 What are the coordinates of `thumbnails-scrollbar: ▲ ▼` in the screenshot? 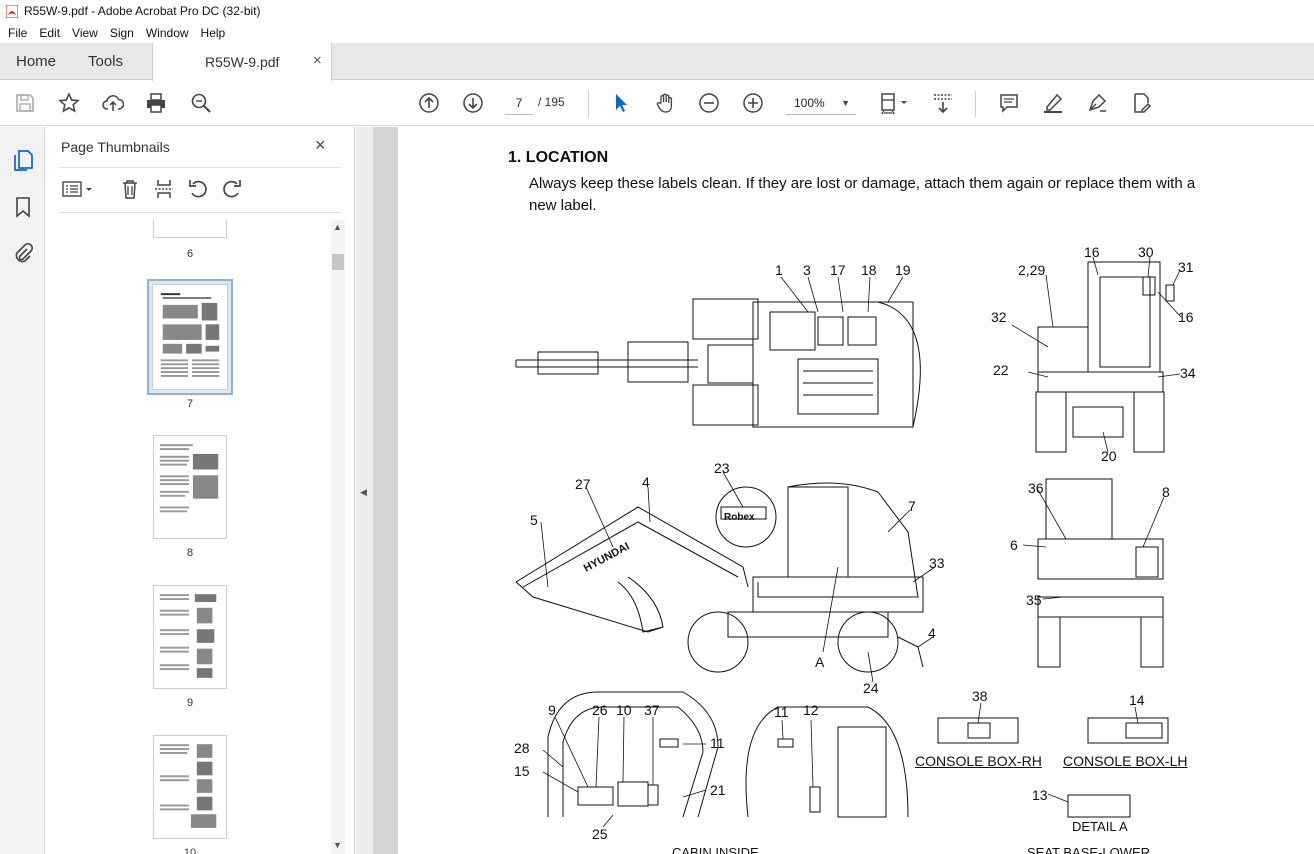 It's located at (338, 537).